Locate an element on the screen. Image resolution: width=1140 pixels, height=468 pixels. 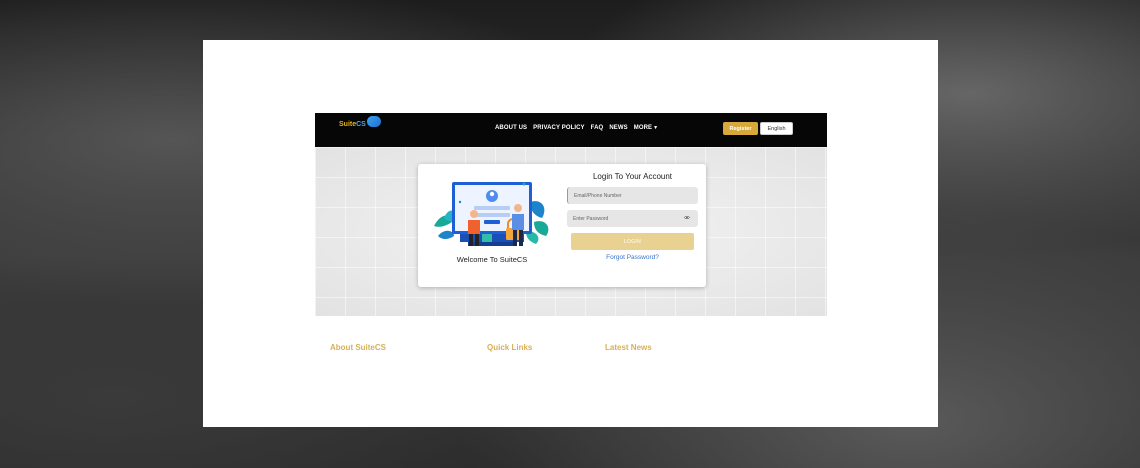
nav-more-label: MORE is located at coordinates (643, 128).